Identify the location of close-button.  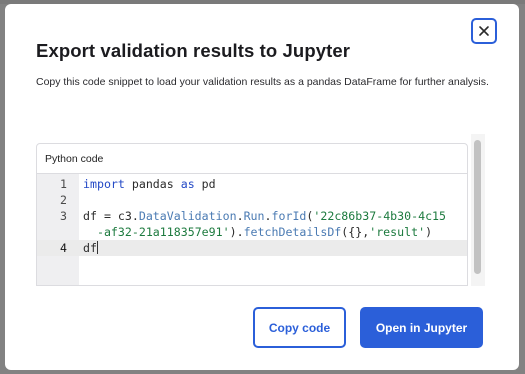
(484, 31).